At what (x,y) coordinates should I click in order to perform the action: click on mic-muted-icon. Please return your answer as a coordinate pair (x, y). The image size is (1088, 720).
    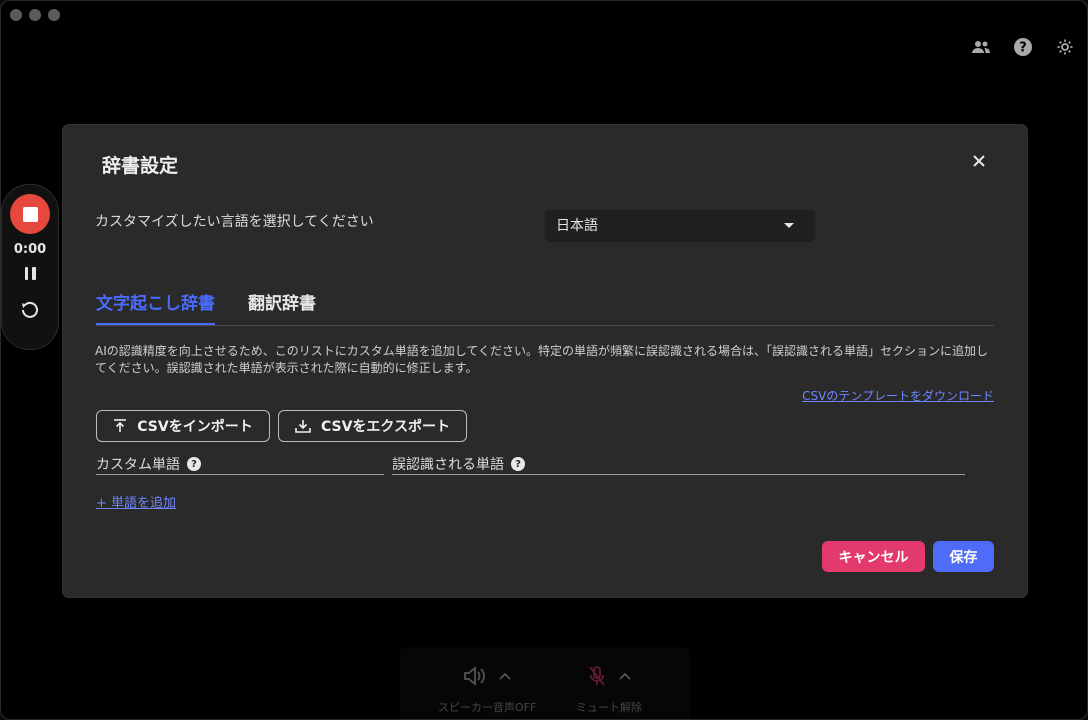
    Looking at the image, I should click on (597, 676).